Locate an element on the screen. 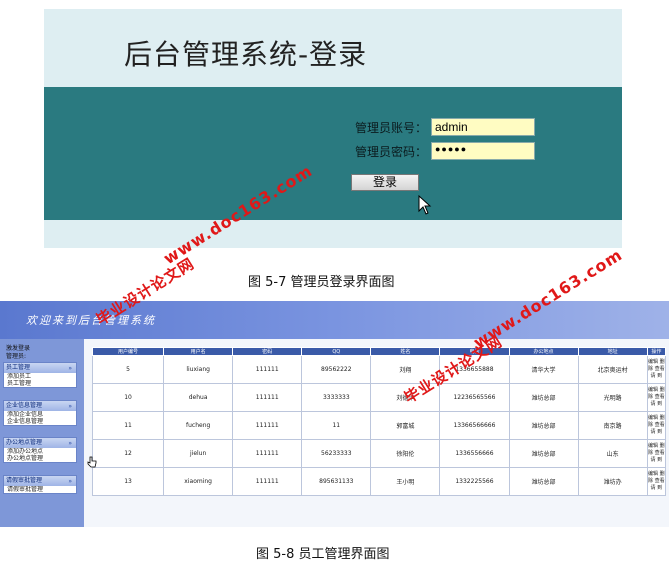 The image size is (669, 568). sidebar-group-header: 请假审批管理 » is located at coordinates (40, 481).